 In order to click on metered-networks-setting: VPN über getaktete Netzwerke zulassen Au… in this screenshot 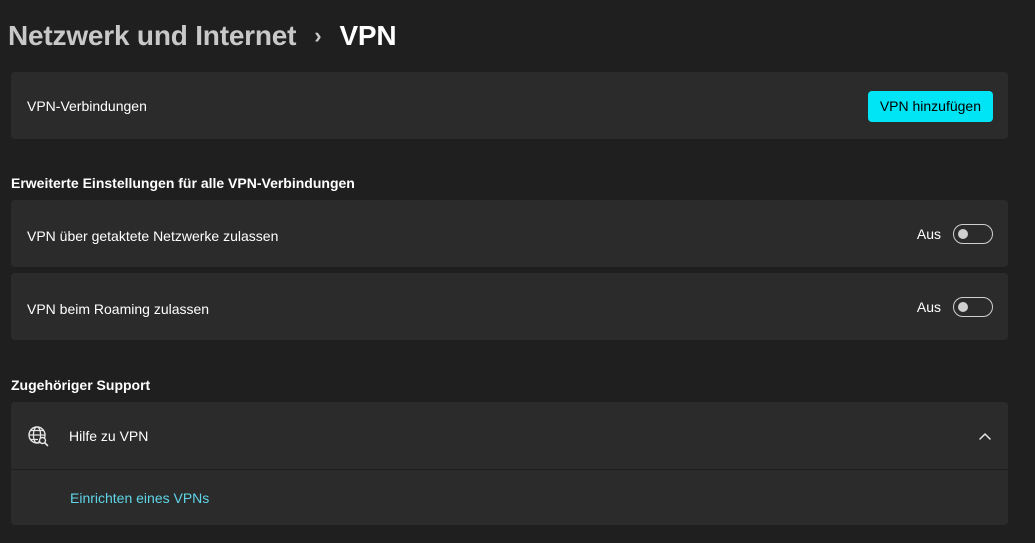, I will do `click(509, 233)`.